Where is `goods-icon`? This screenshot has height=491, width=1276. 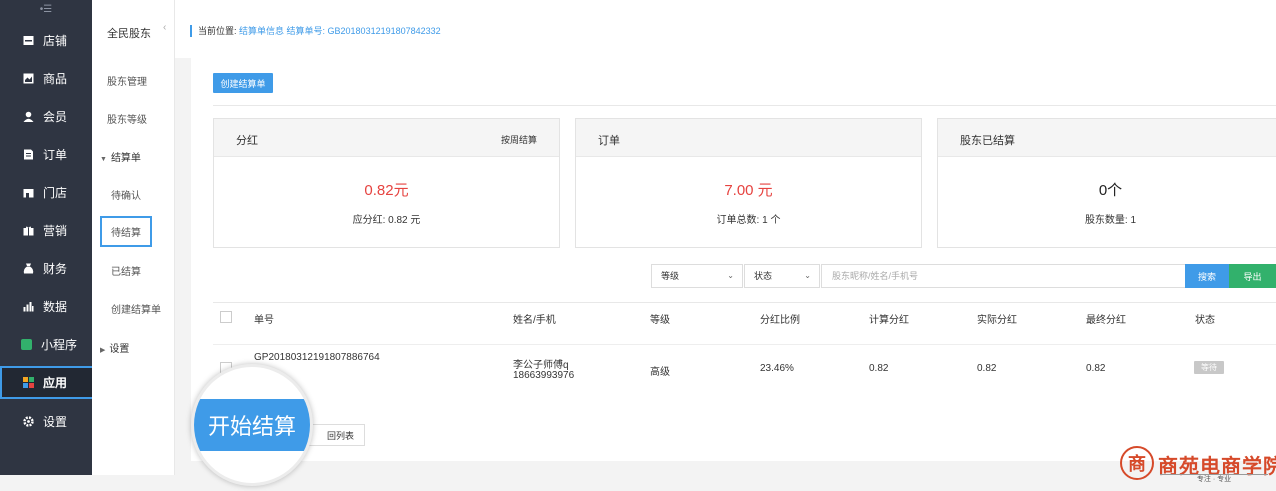
goods-icon is located at coordinates (28, 78).